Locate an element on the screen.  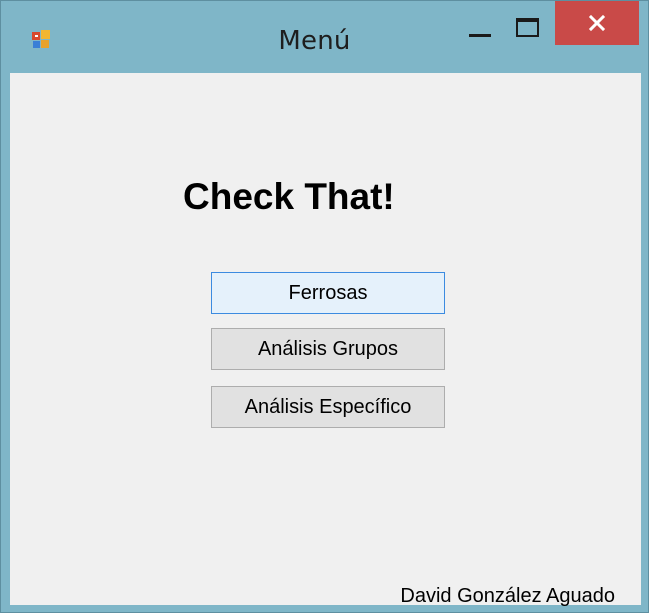
close-button is located at coordinates (597, 23).